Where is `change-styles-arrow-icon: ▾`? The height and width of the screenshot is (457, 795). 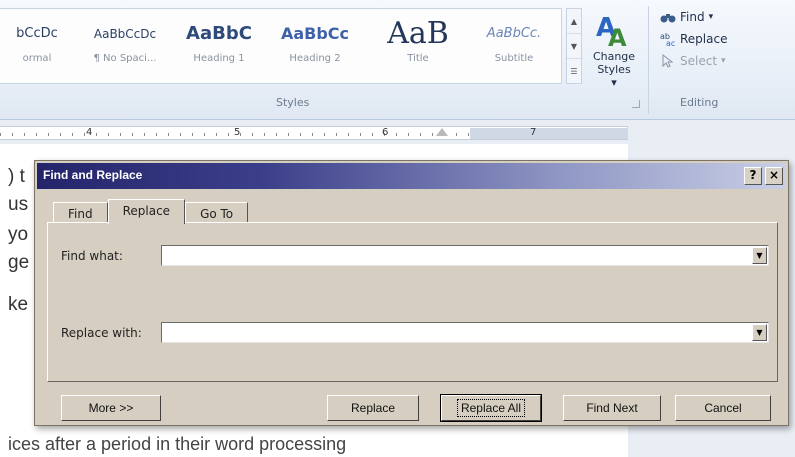
change-styles-arrow-icon: ▾ is located at coordinates (614, 82).